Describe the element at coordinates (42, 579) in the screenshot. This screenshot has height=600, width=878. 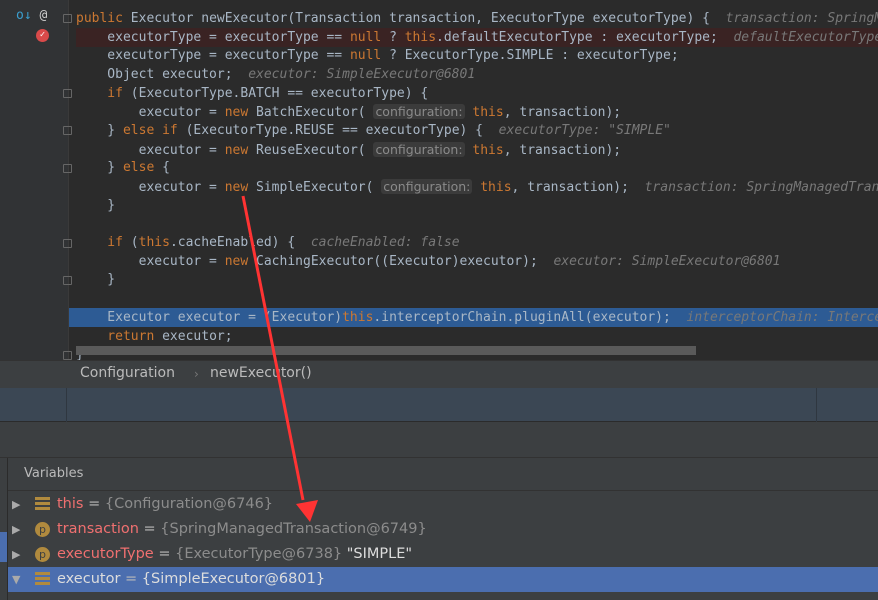
I see `field-icon` at that location.